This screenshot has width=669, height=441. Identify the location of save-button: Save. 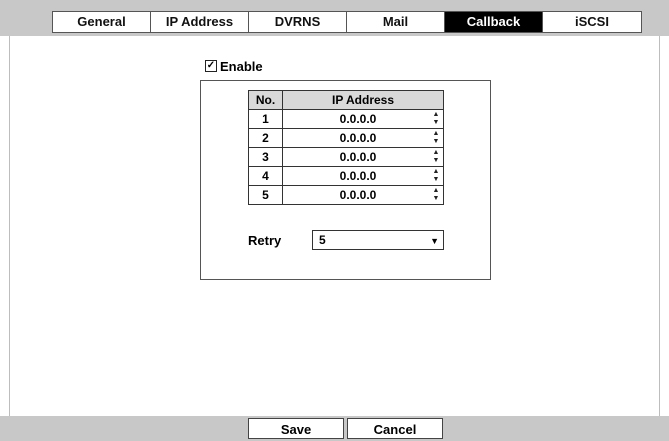
(296, 428).